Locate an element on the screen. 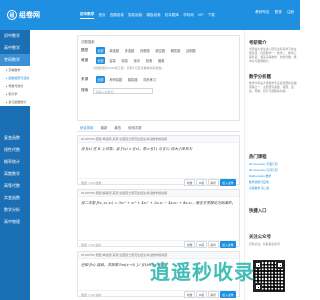 The width and height of the screenshot is (320, 300). sidebar-item-senior-math: 高中数学 is located at coordinates (15, 48).